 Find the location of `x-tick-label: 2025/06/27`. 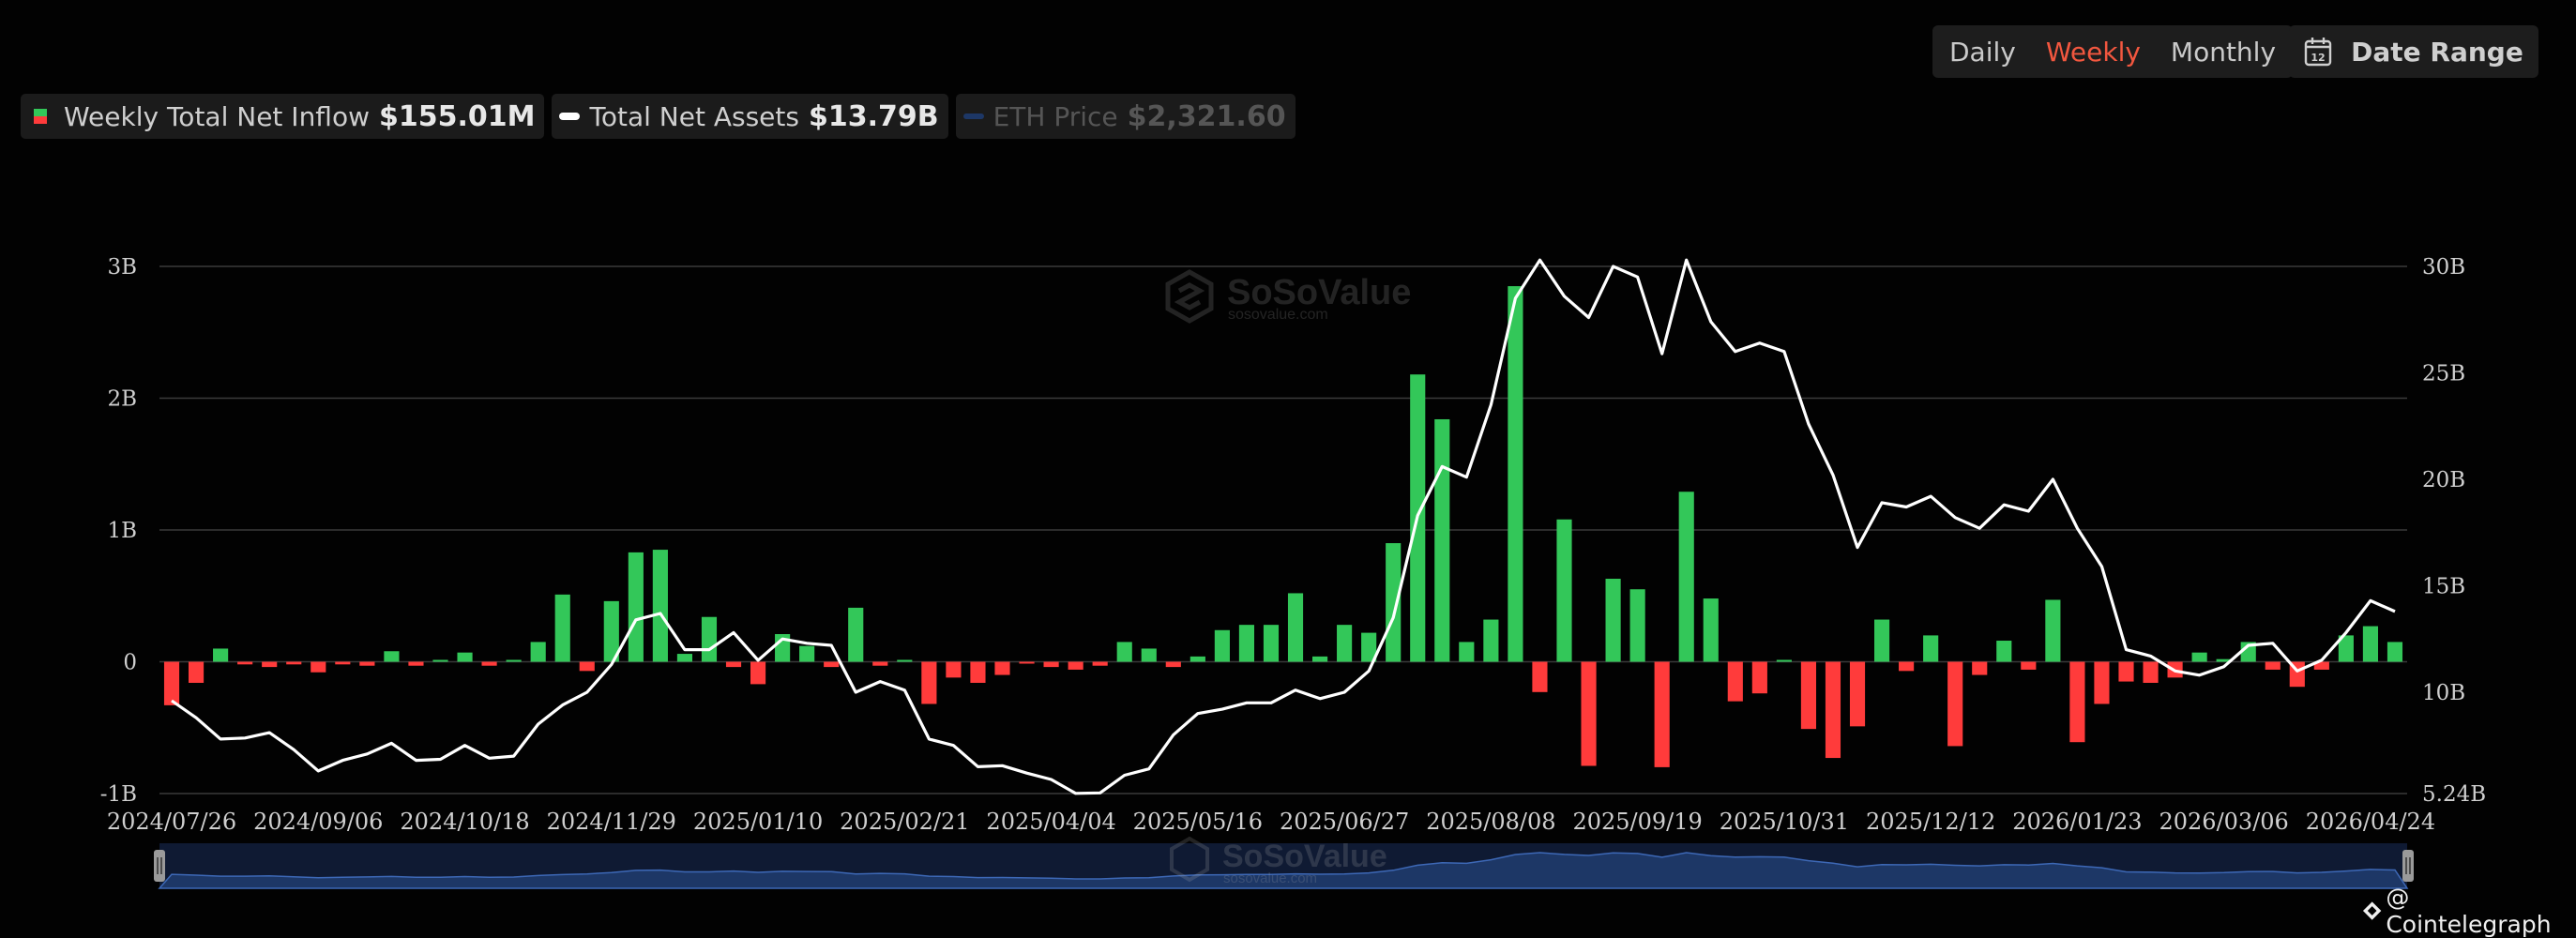

x-tick-label: 2025/06/27 is located at coordinates (1344, 822).